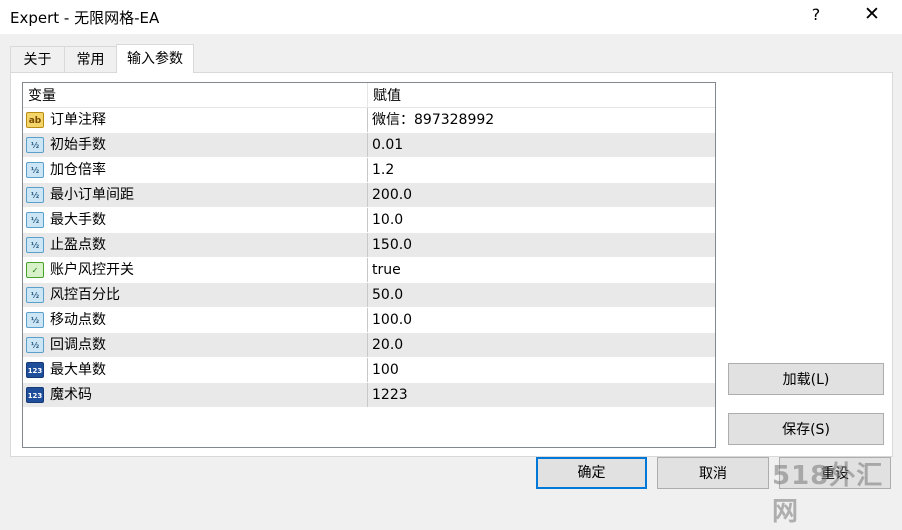 Image resolution: width=902 pixels, height=530 pixels. I want to click on parameter-value: 20.0, so click(387, 345).